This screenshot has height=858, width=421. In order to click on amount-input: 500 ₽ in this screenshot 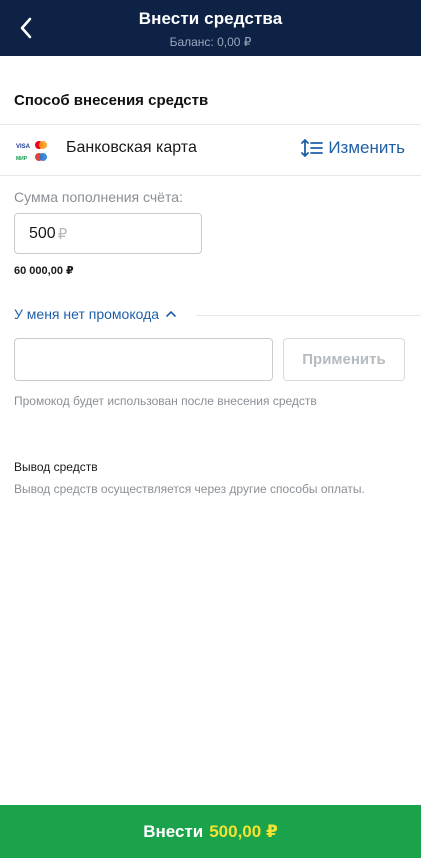, I will do `click(108, 233)`.